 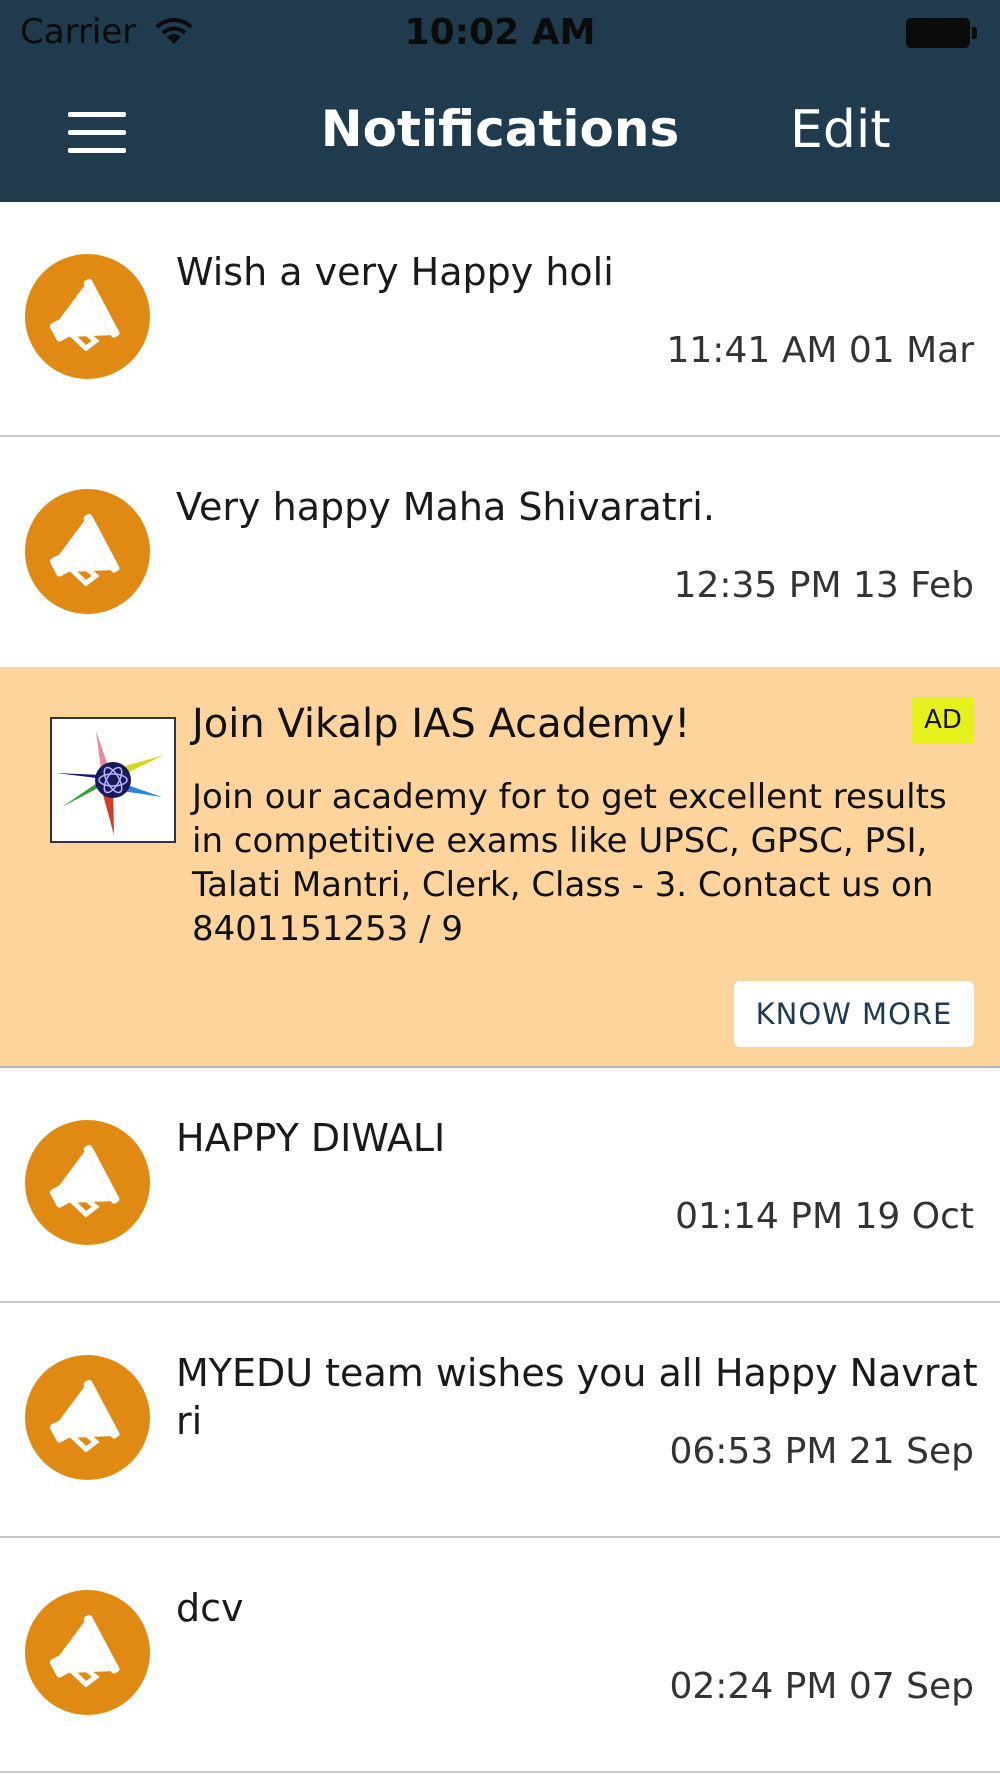 I want to click on academy-logo, so click(x=113, y=780).